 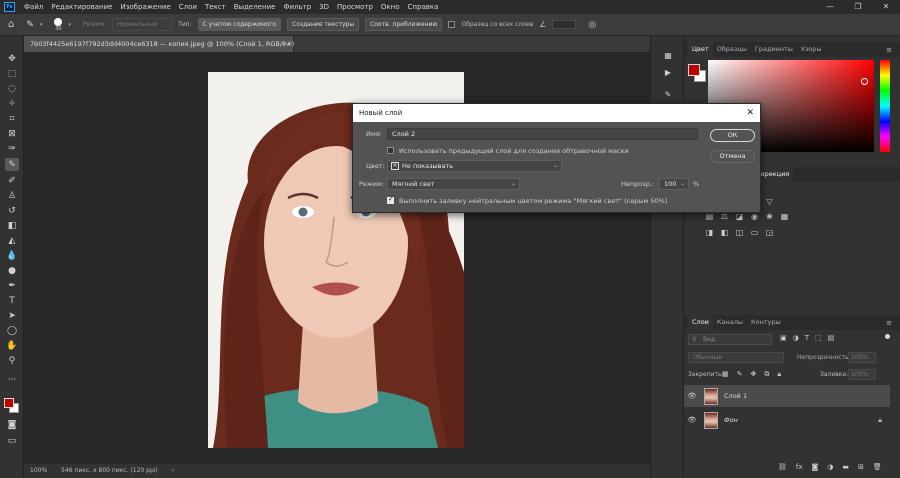 I want to click on zoom-tool-icon: ⚲, so click(x=12, y=360).